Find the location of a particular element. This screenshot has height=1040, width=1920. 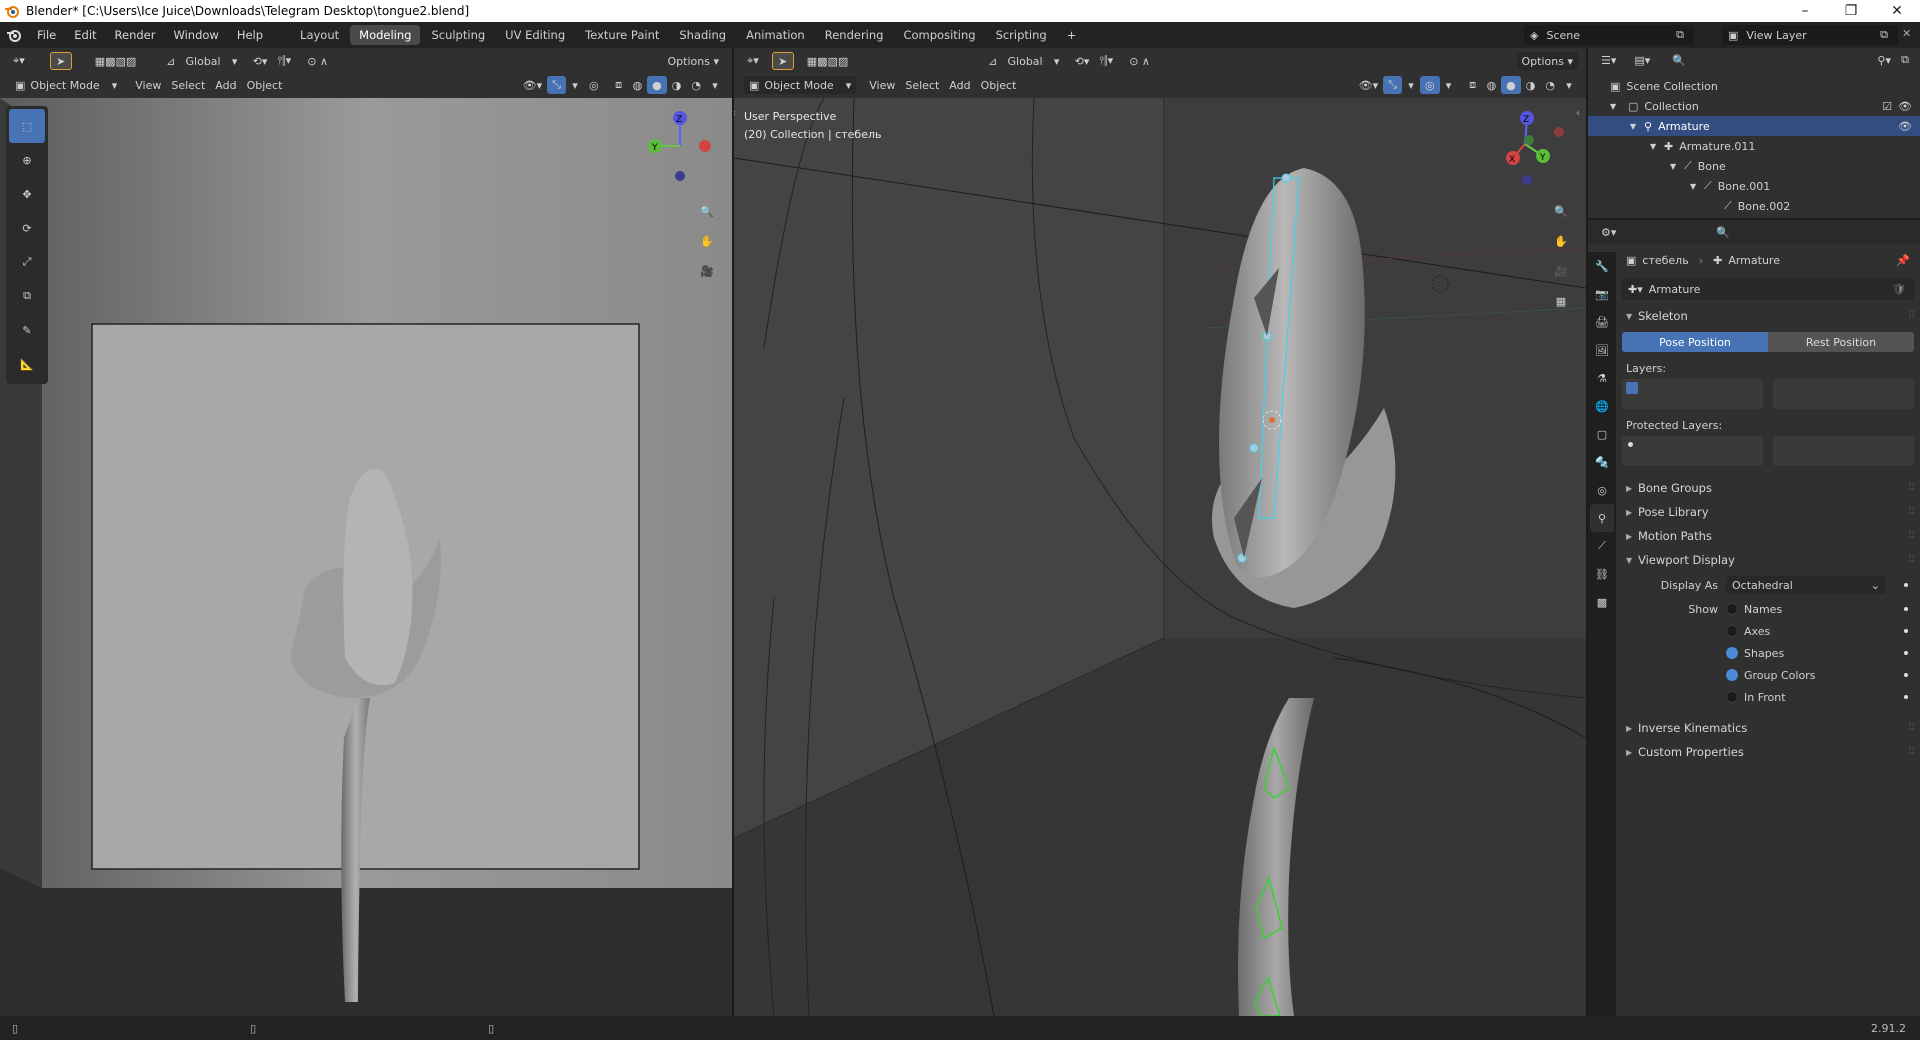

tab-rendering: Rendering is located at coordinates (854, 35).